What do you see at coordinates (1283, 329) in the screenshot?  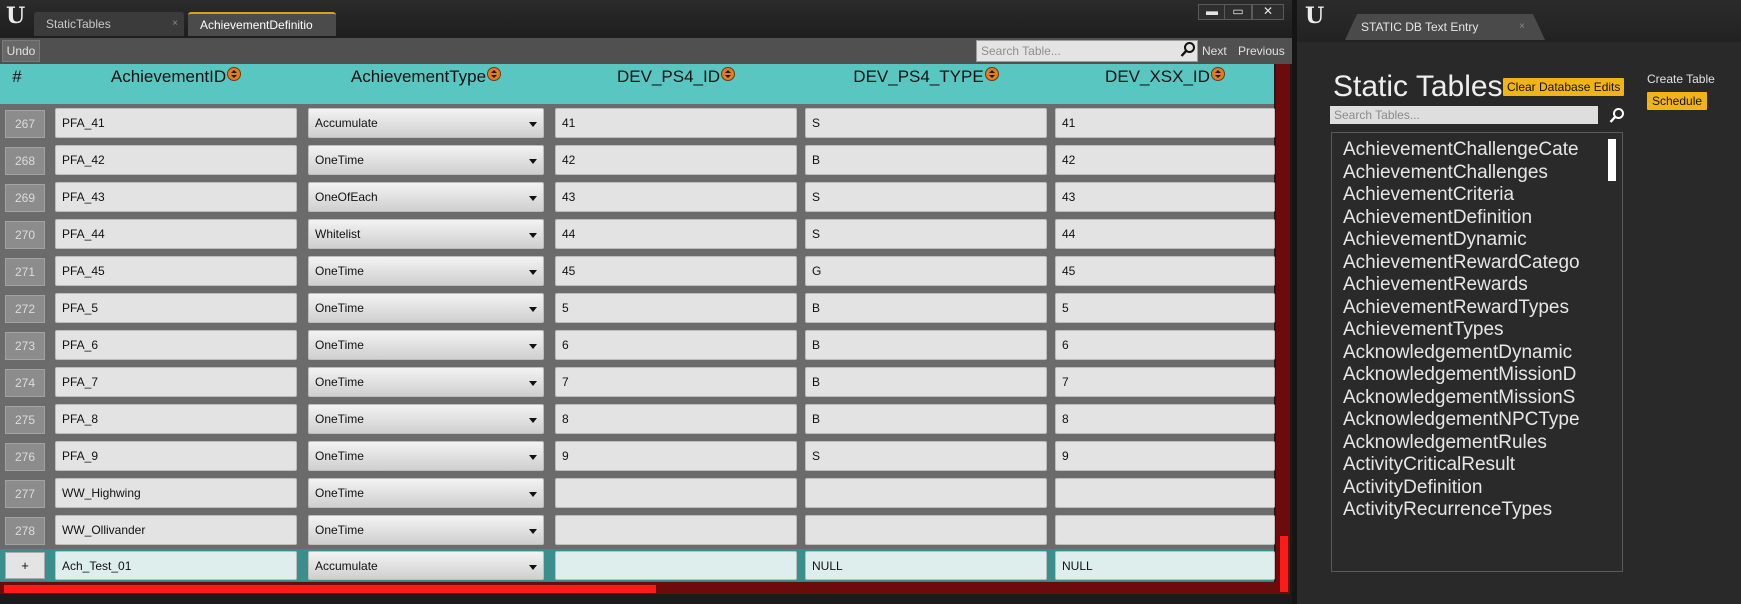 I see `vertical-scrollbar` at bounding box center [1283, 329].